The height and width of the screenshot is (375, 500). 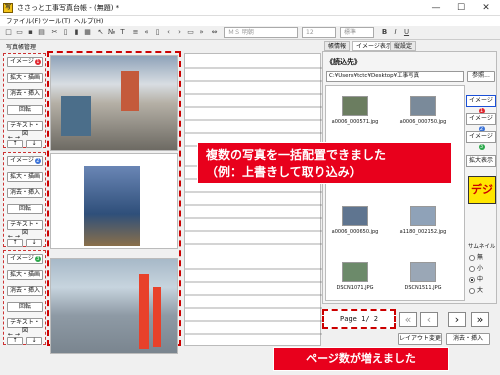 I want to click on thumbnail-caption: DSCN1511.JPG, so click(x=423, y=288).